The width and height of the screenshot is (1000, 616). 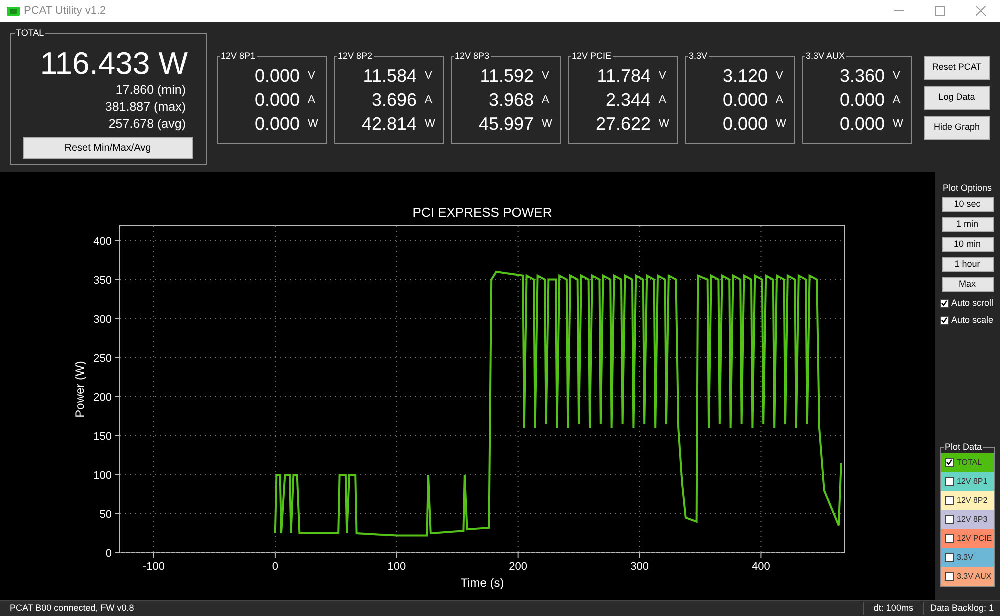 What do you see at coordinates (482, 212) in the screenshot?
I see `chart-title: PCI EXPRESS POWER` at bounding box center [482, 212].